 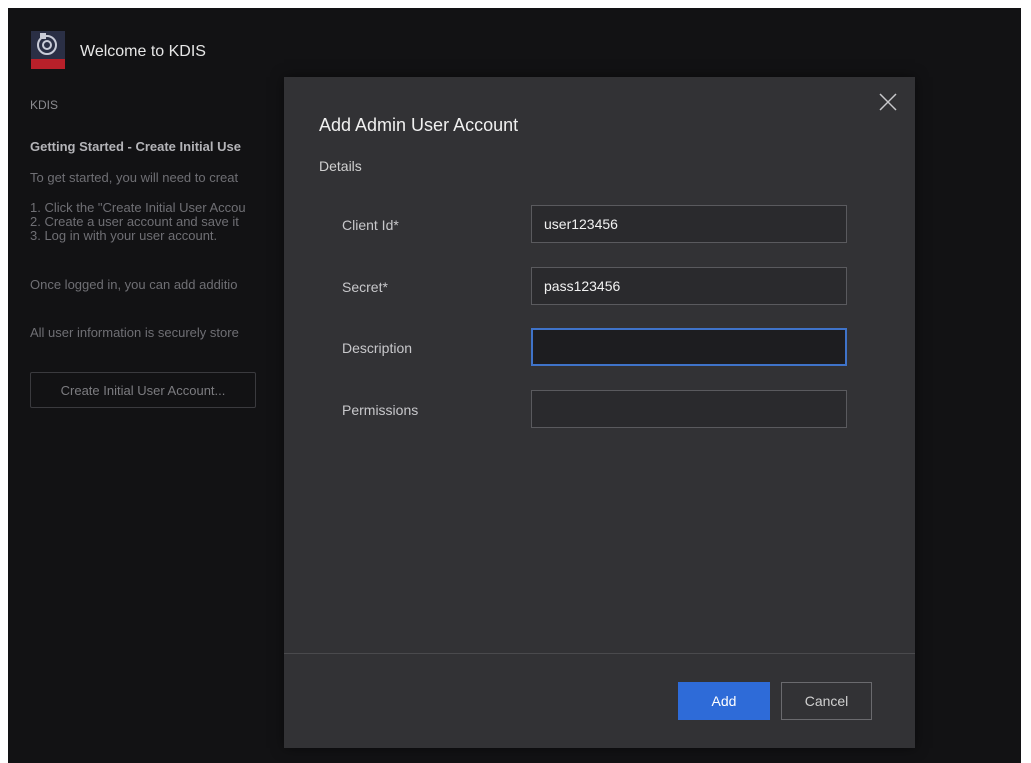 What do you see at coordinates (44, 105) in the screenshot?
I see `breadcrumb: KDIS` at bounding box center [44, 105].